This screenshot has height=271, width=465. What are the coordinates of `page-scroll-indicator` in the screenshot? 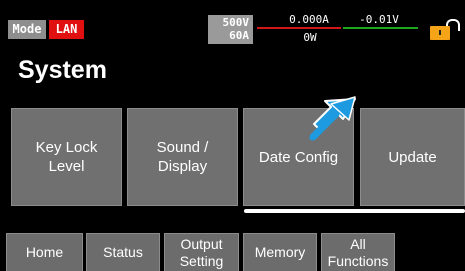 It's located at (354, 211).